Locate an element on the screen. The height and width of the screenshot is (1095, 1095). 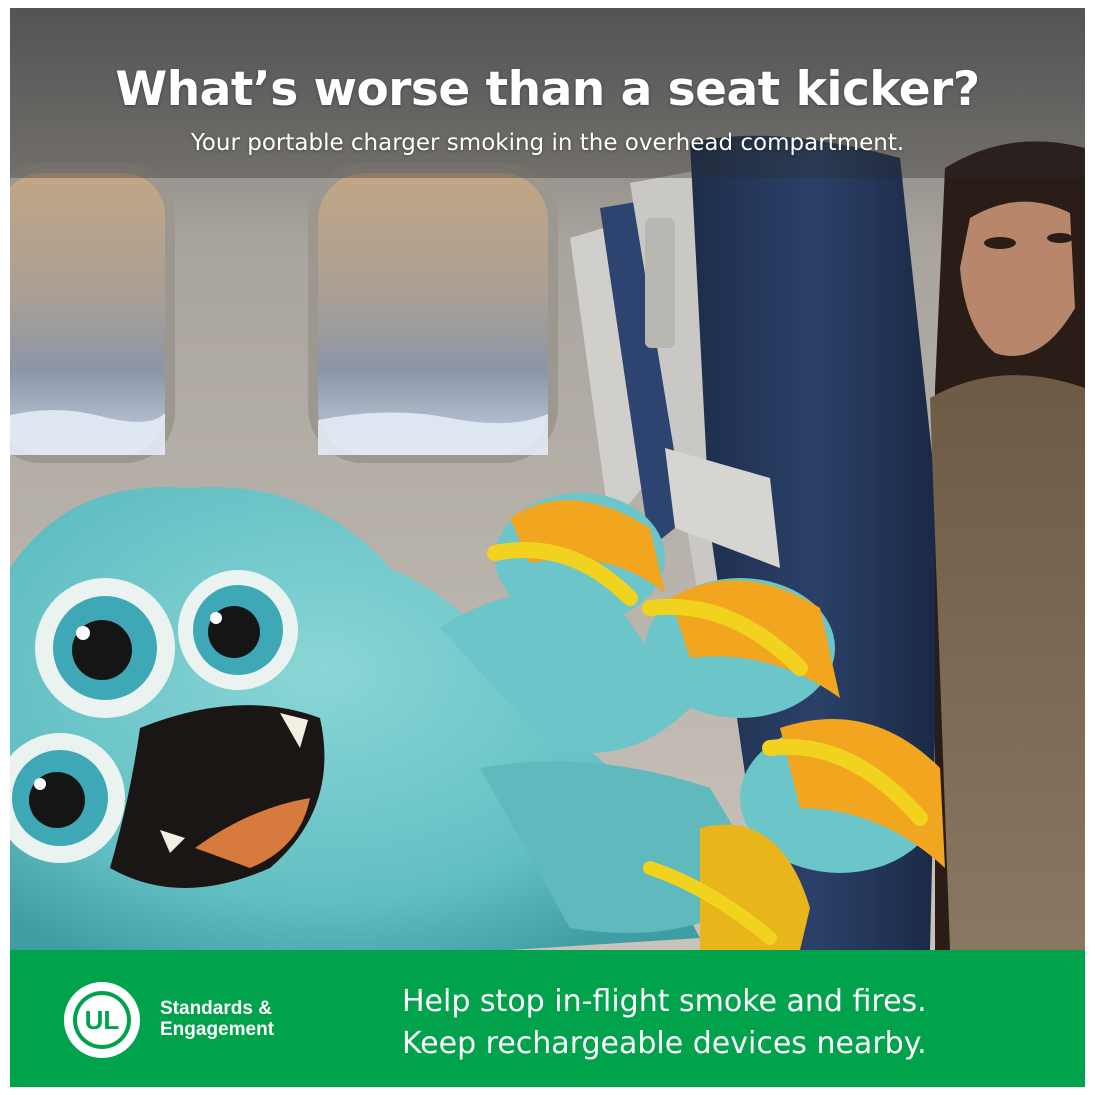
brand-line-2: Engagement is located at coordinates (217, 1029).